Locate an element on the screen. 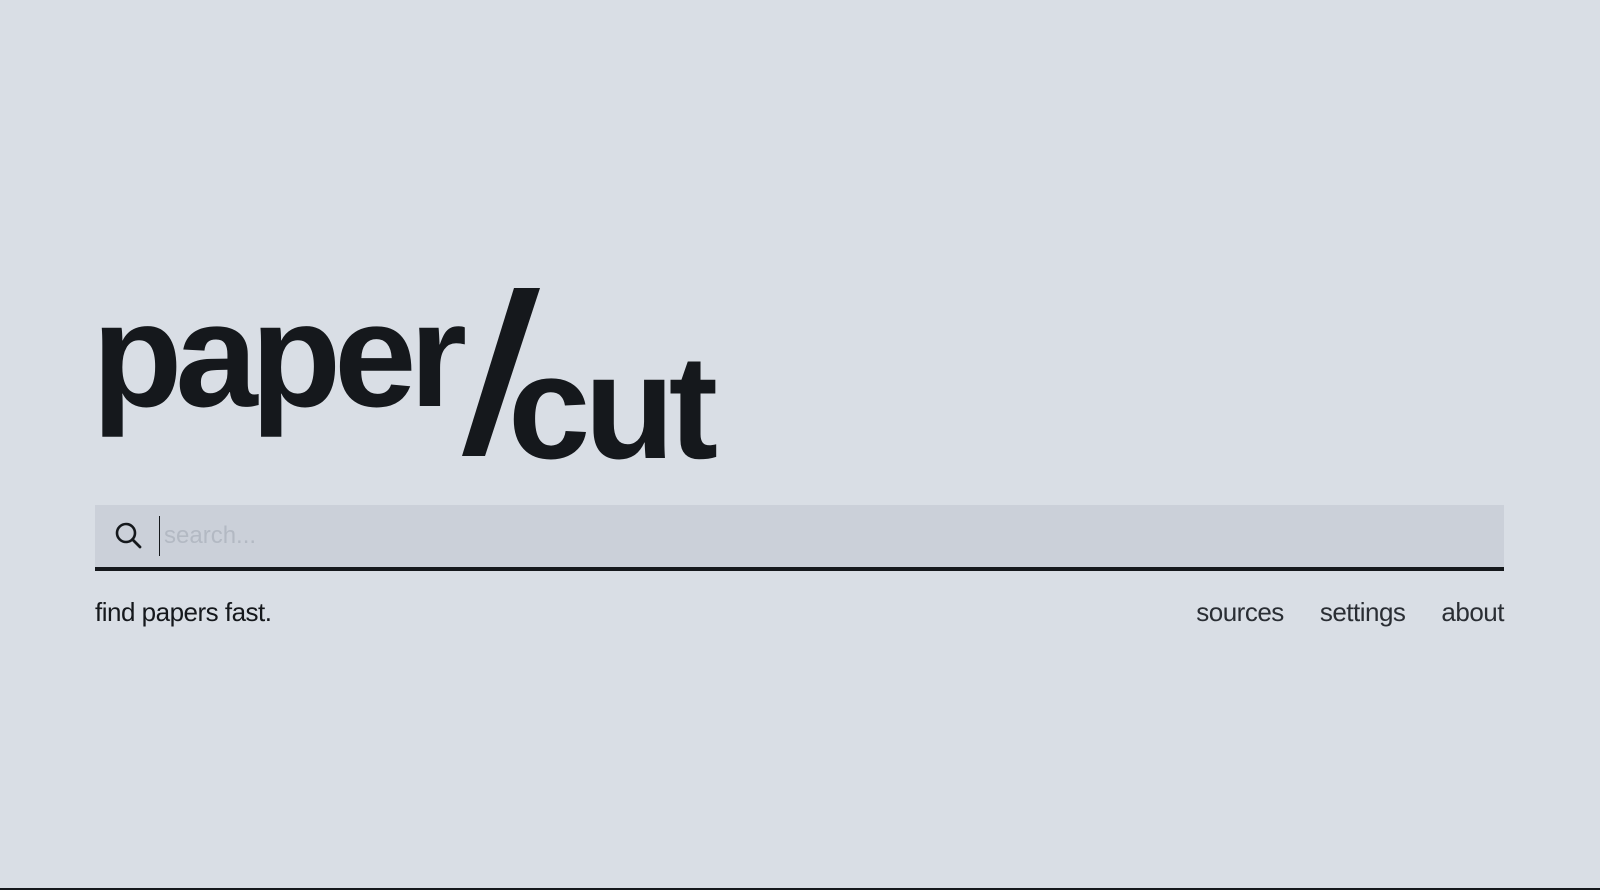 Image resolution: width=1600 pixels, height=890 pixels. logo: paper cut is located at coordinates (412, 377).